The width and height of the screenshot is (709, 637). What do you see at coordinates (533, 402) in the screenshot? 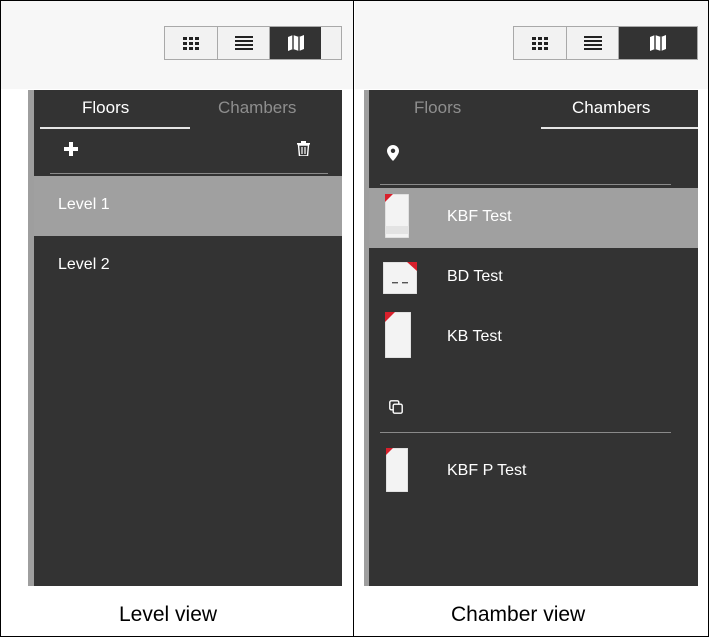
I see `unplaced-section-header` at bounding box center [533, 402].